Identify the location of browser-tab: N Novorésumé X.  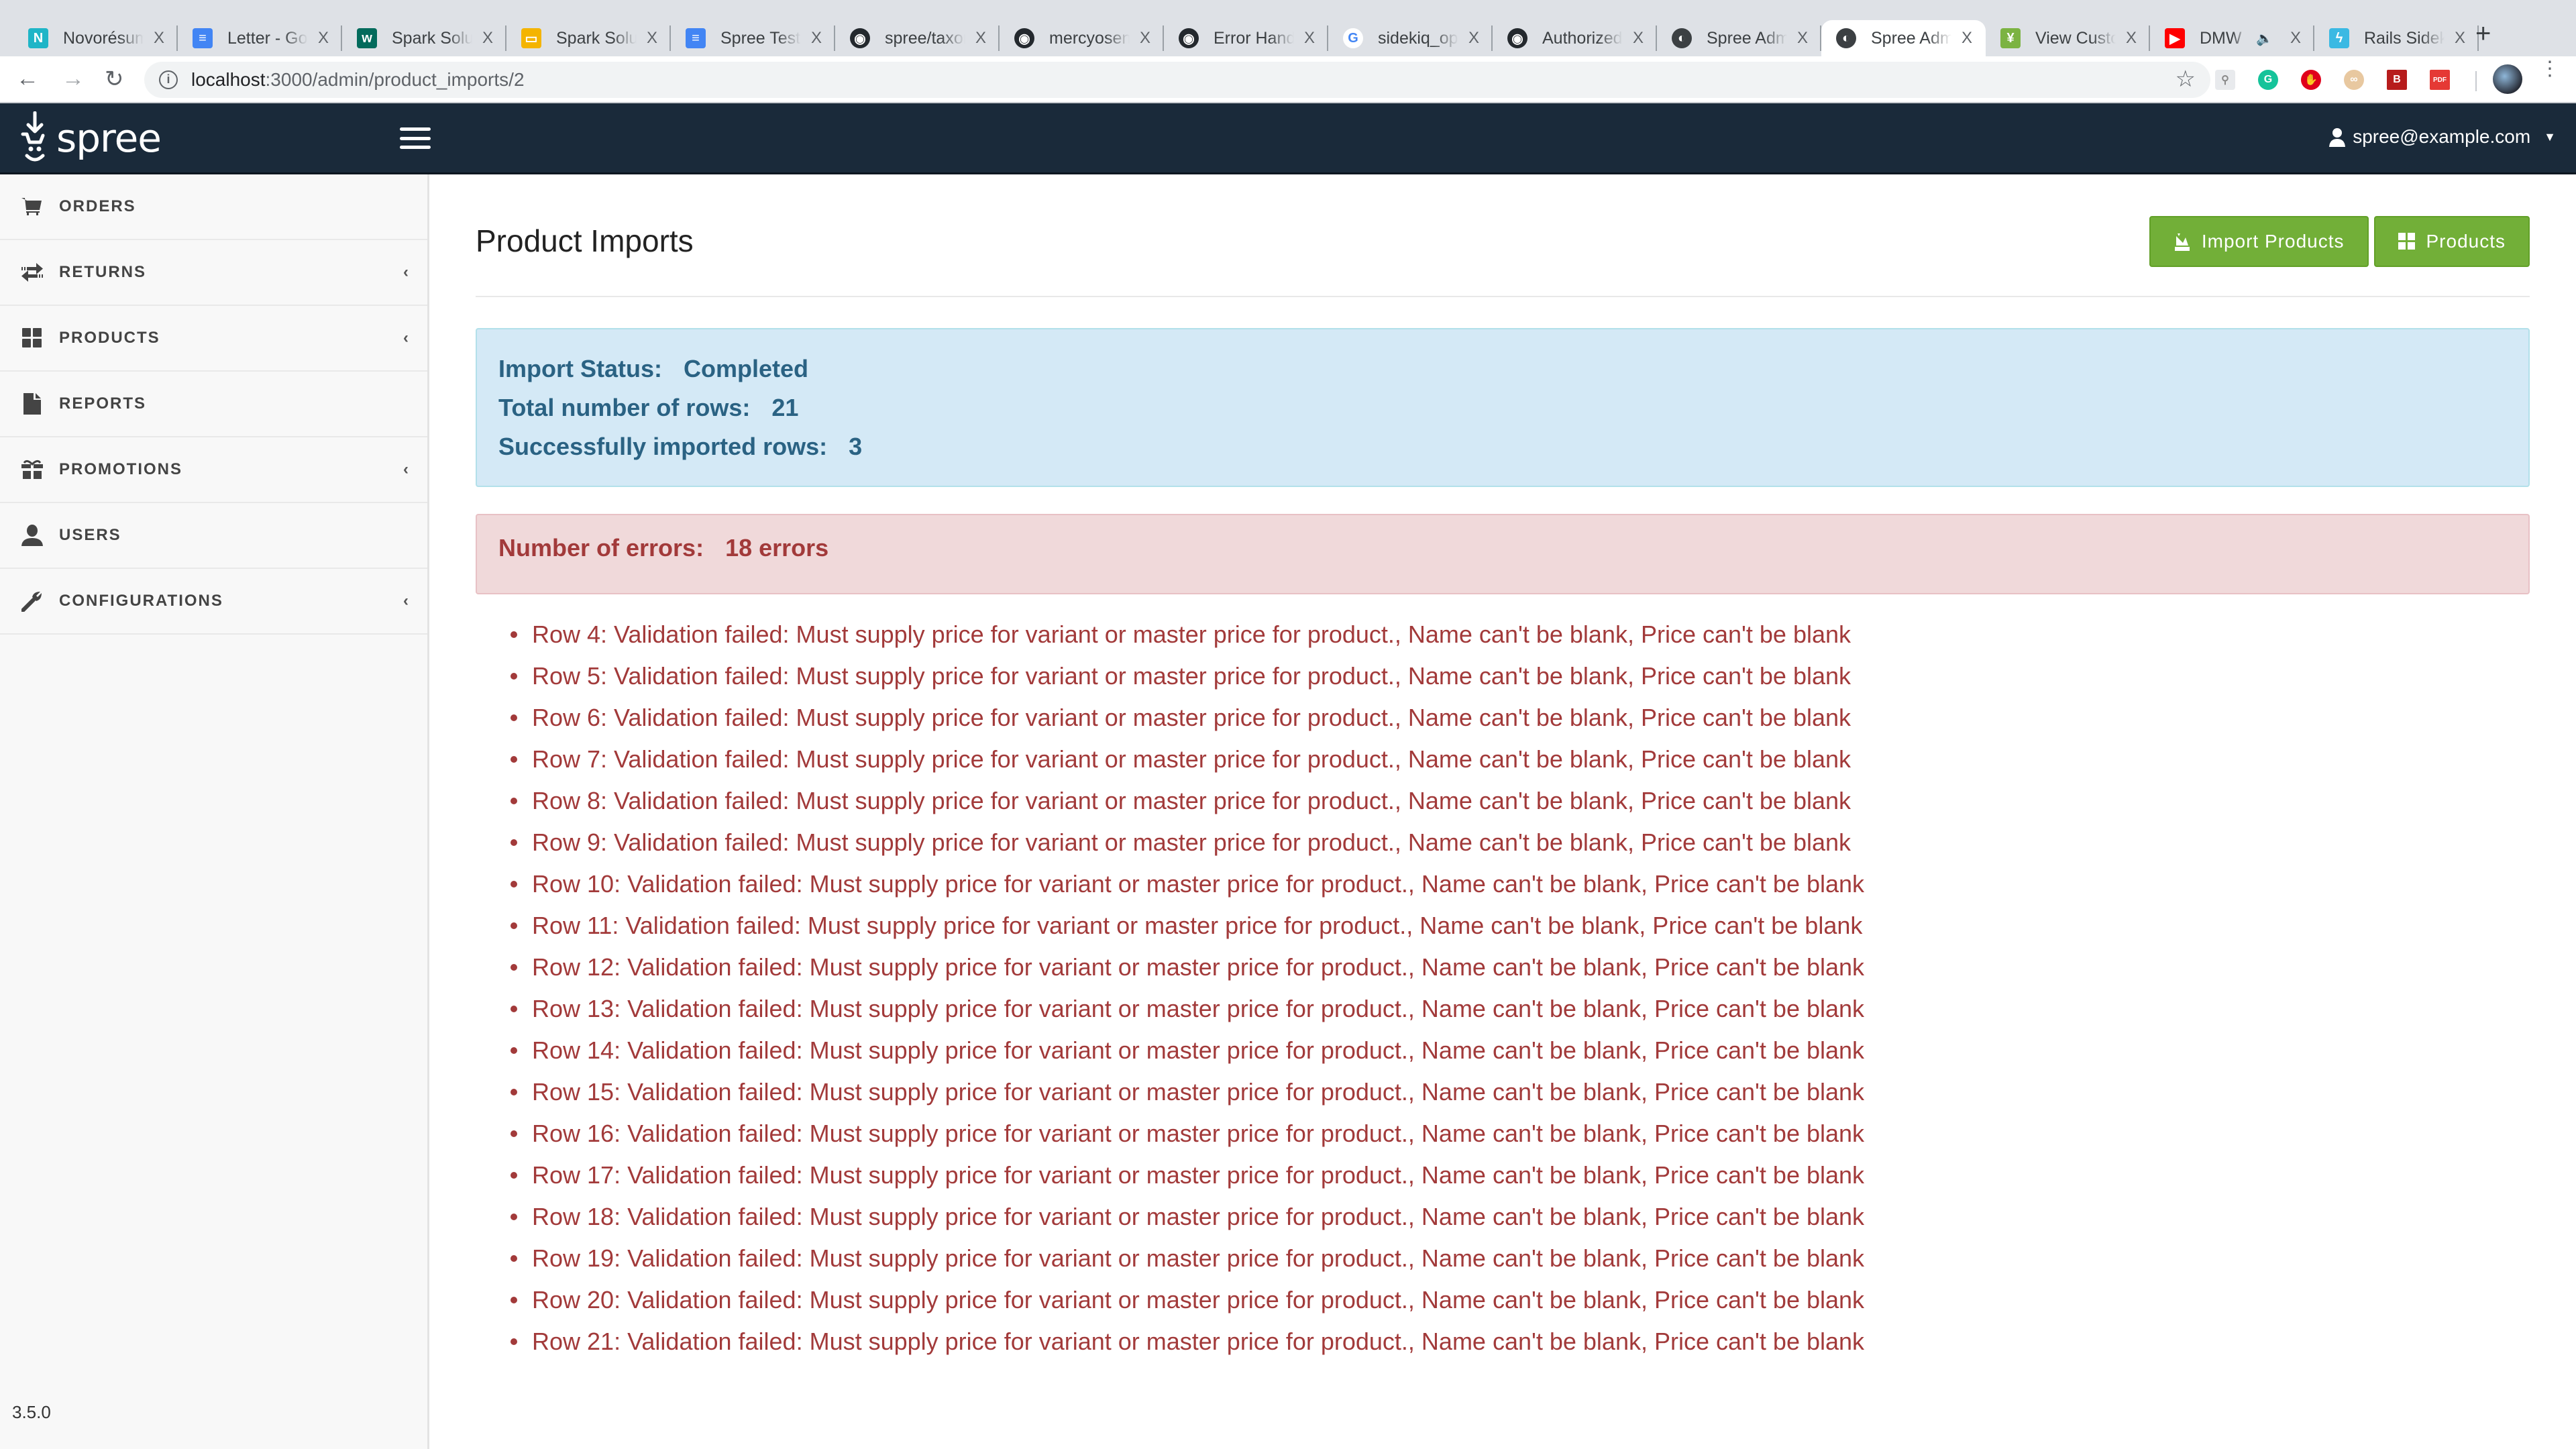
(95, 38).